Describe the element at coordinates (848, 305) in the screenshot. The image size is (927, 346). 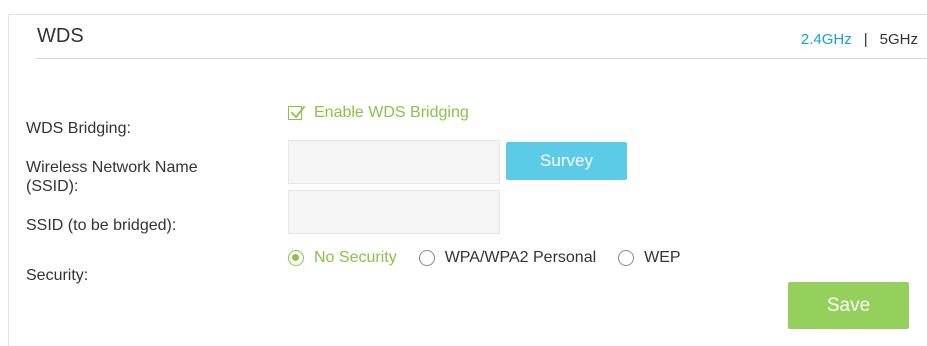
I see `save-button: Save` at that location.